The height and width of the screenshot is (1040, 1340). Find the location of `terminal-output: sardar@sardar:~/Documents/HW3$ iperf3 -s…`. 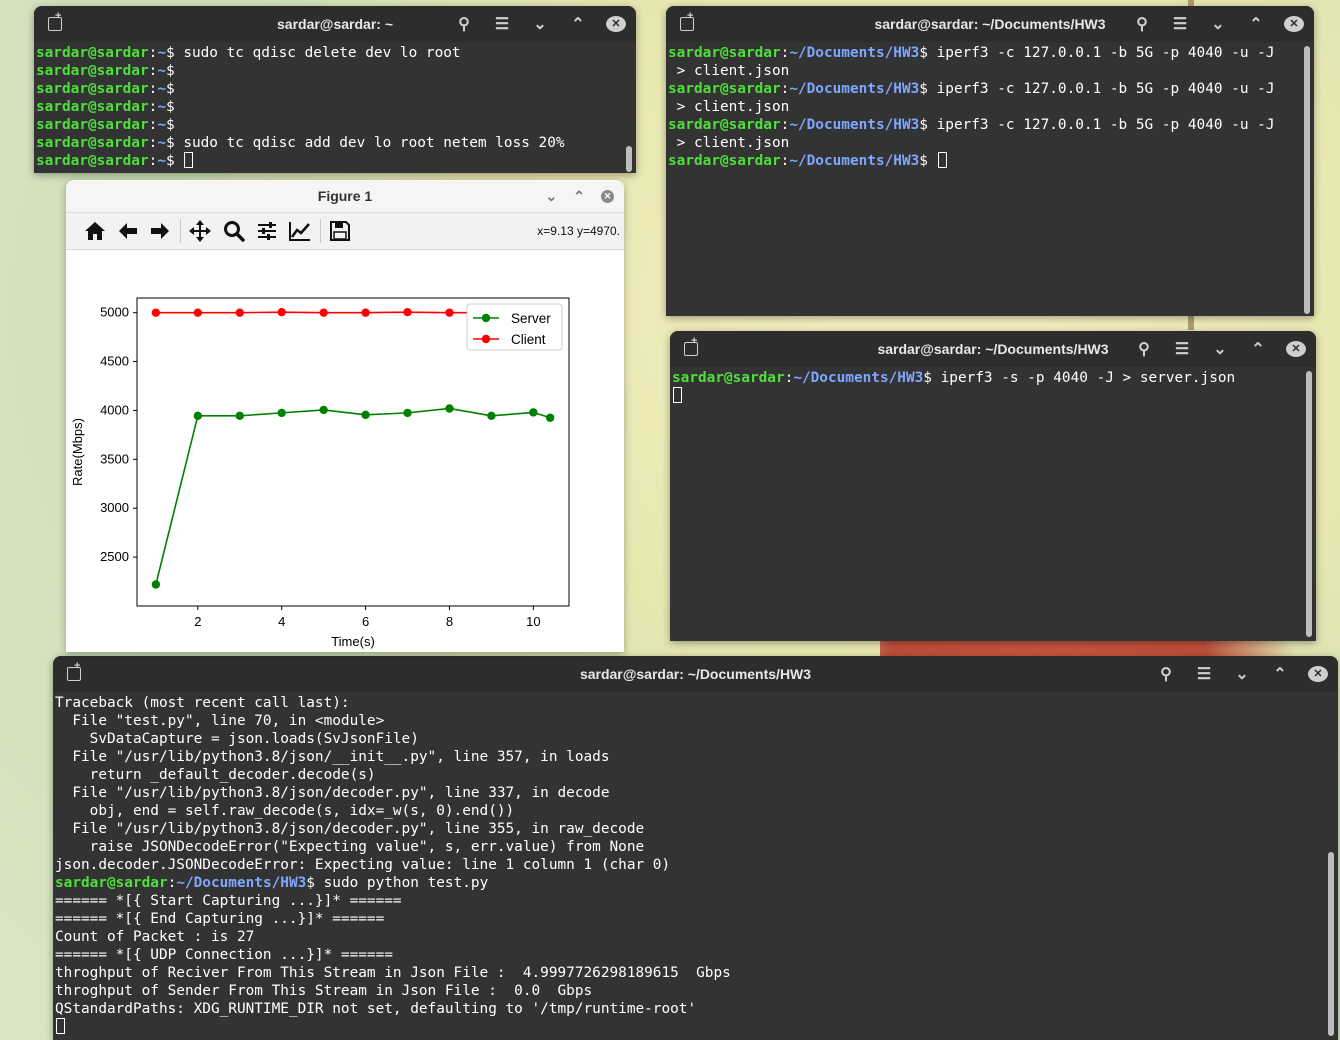

terminal-output: sardar@sardar:~/Documents/HW3$ iperf3 -s… is located at coordinates (993, 504).